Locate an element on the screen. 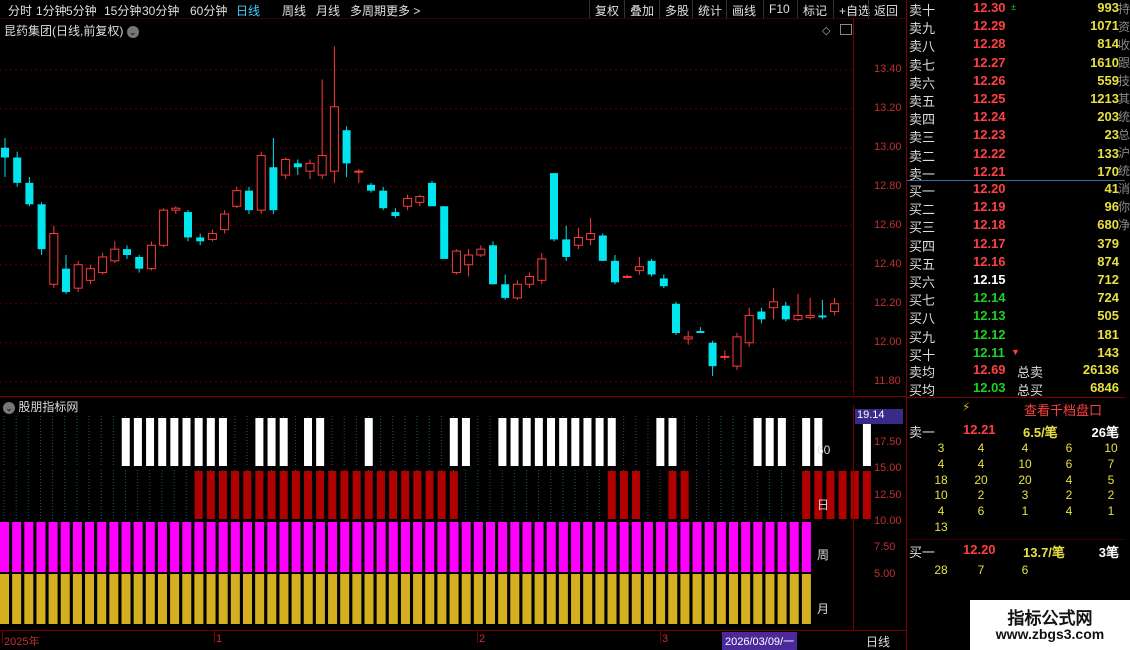 The image size is (1130, 650). toolbar-button-5: F10 is located at coordinates (779, 9).